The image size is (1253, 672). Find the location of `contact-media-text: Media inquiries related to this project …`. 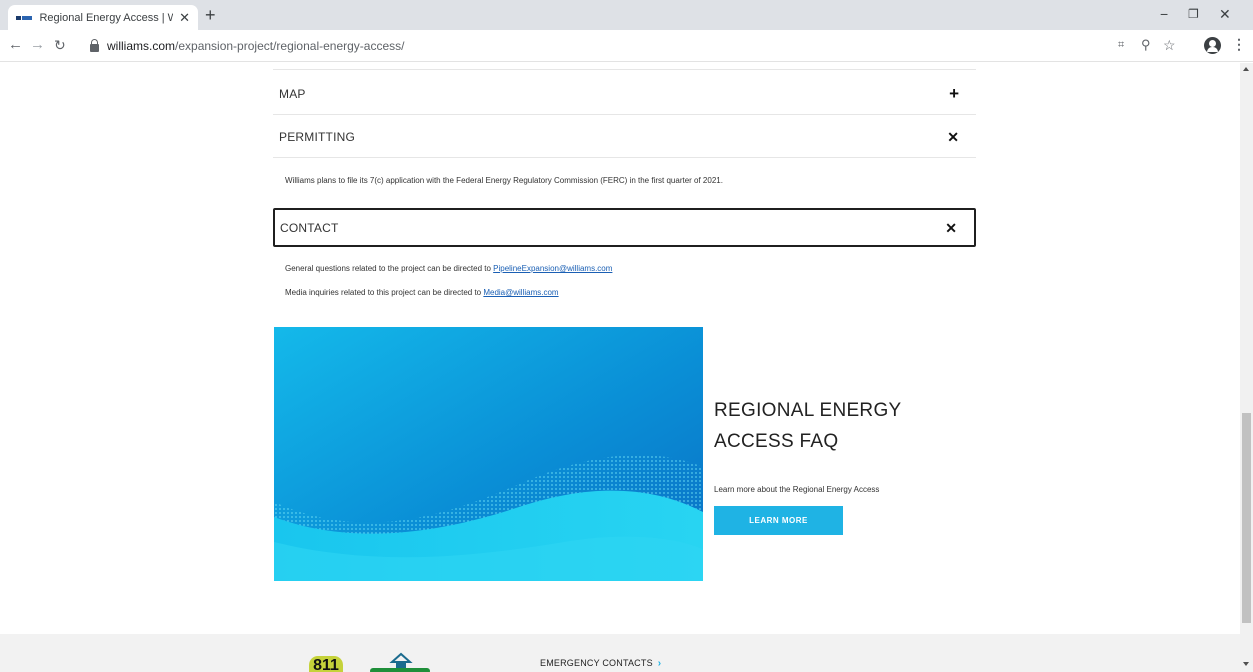

contact-media-text: Media inquiries related to this project … is located at coordinates (422, 292).